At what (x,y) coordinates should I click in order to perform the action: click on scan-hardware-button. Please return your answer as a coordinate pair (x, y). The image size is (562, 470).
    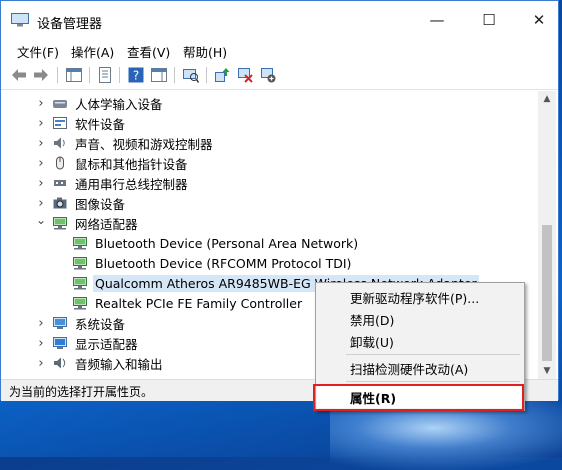
    Looking at the image, I should click on (191, 75).